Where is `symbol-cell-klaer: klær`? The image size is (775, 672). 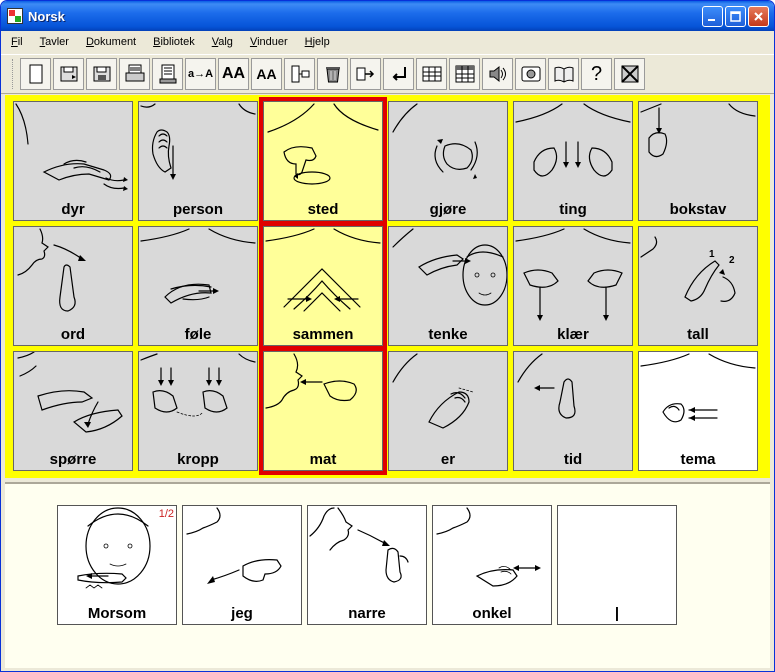 symbol-cell-klaer: klær is located at coordinates (573, 286).